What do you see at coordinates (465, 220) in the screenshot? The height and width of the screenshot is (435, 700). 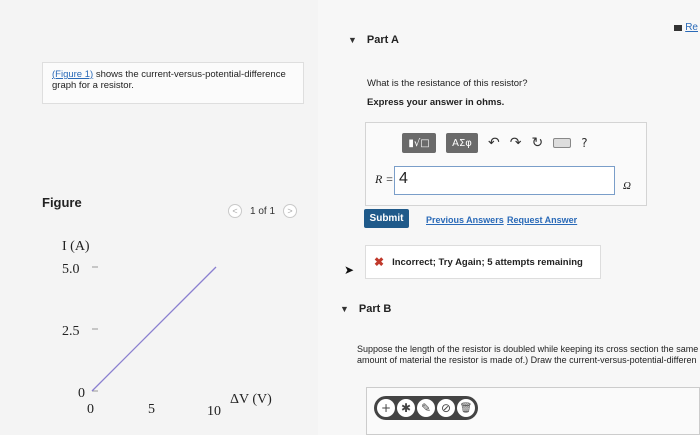 I see `previous-answers-link: Previous Answers` at bounding box center [465, 220].